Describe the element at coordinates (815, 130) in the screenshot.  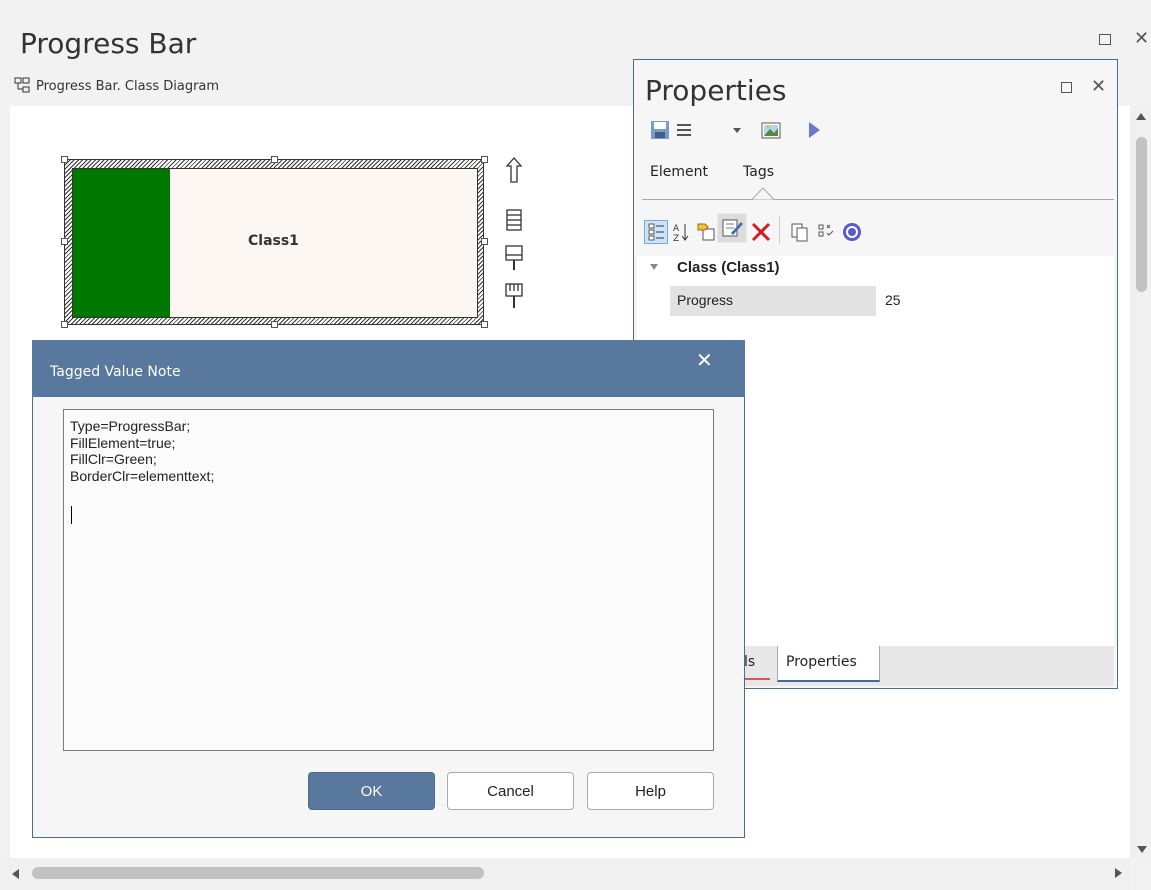
I see `play-icon` at that location.